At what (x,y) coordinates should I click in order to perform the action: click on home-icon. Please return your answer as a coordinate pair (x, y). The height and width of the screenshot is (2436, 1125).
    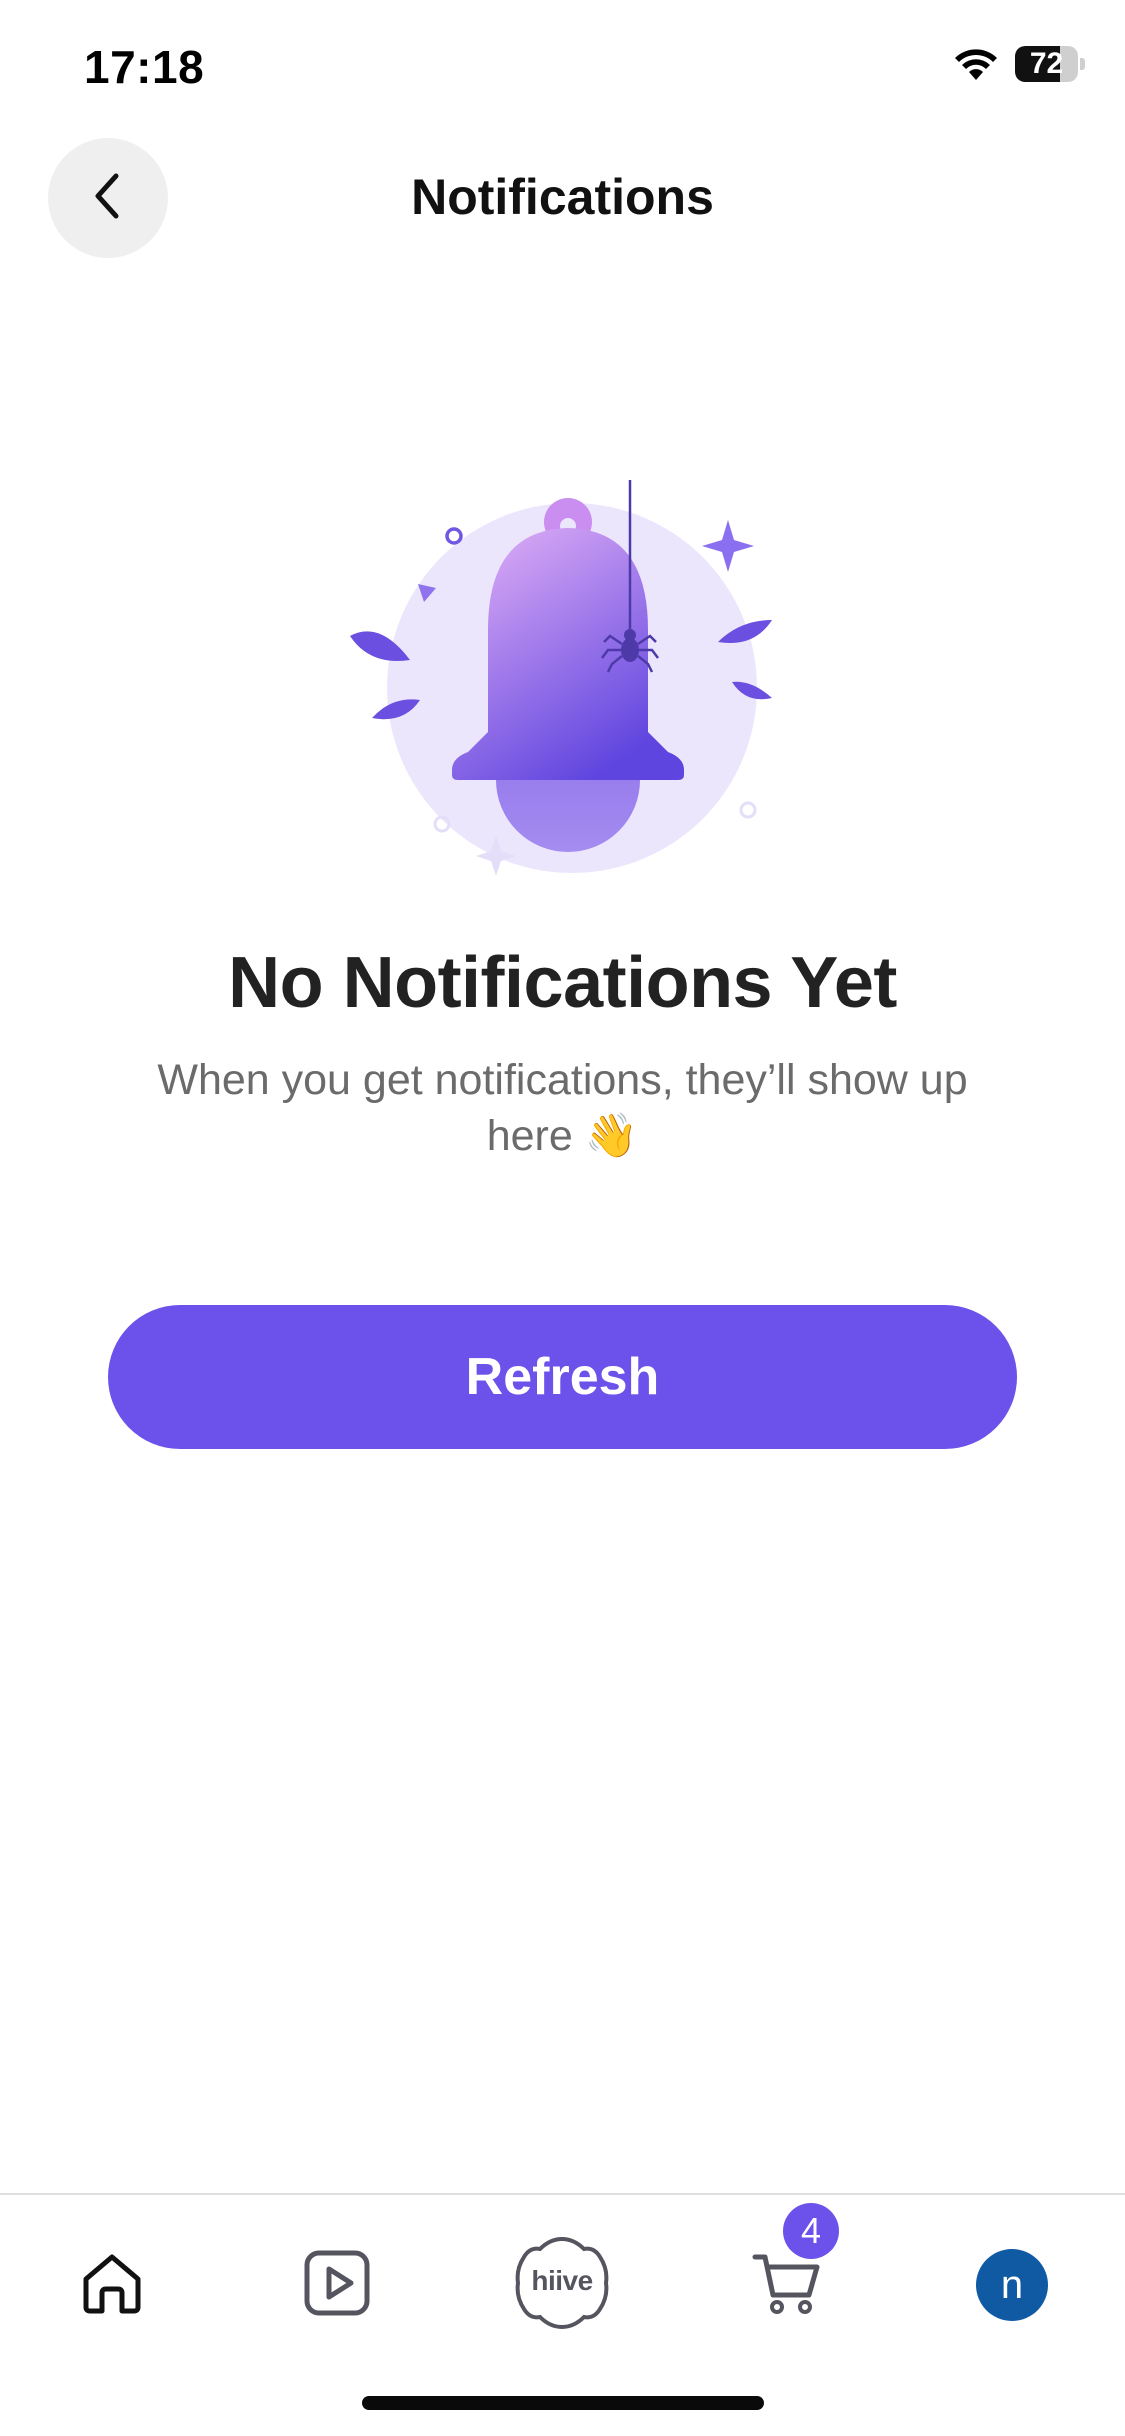
    Looking at the image, I should click on (112, 2285).